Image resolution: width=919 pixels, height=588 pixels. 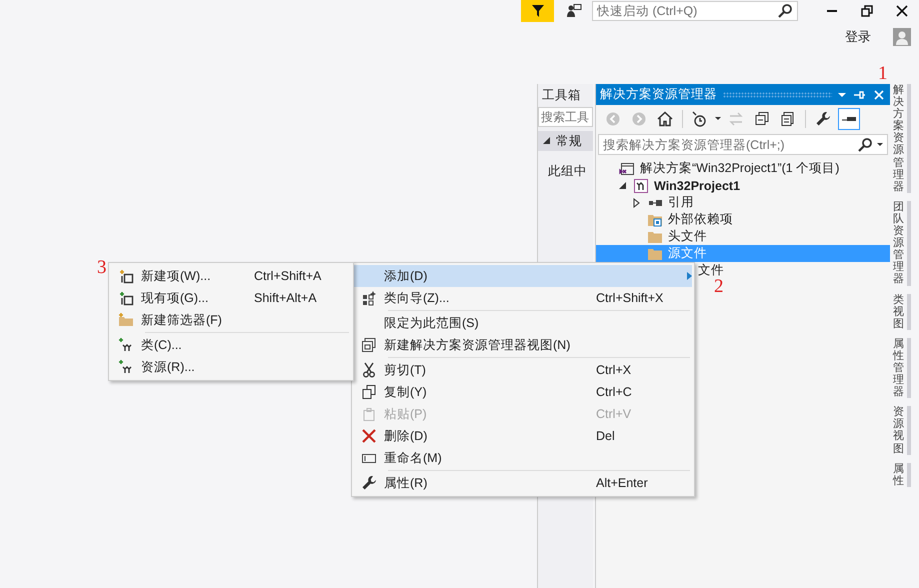 What do you see at coordinates (523, 436) in the screenshot?
I see `menu-item: 删除(D) Del` at bounding box center [523, 436].